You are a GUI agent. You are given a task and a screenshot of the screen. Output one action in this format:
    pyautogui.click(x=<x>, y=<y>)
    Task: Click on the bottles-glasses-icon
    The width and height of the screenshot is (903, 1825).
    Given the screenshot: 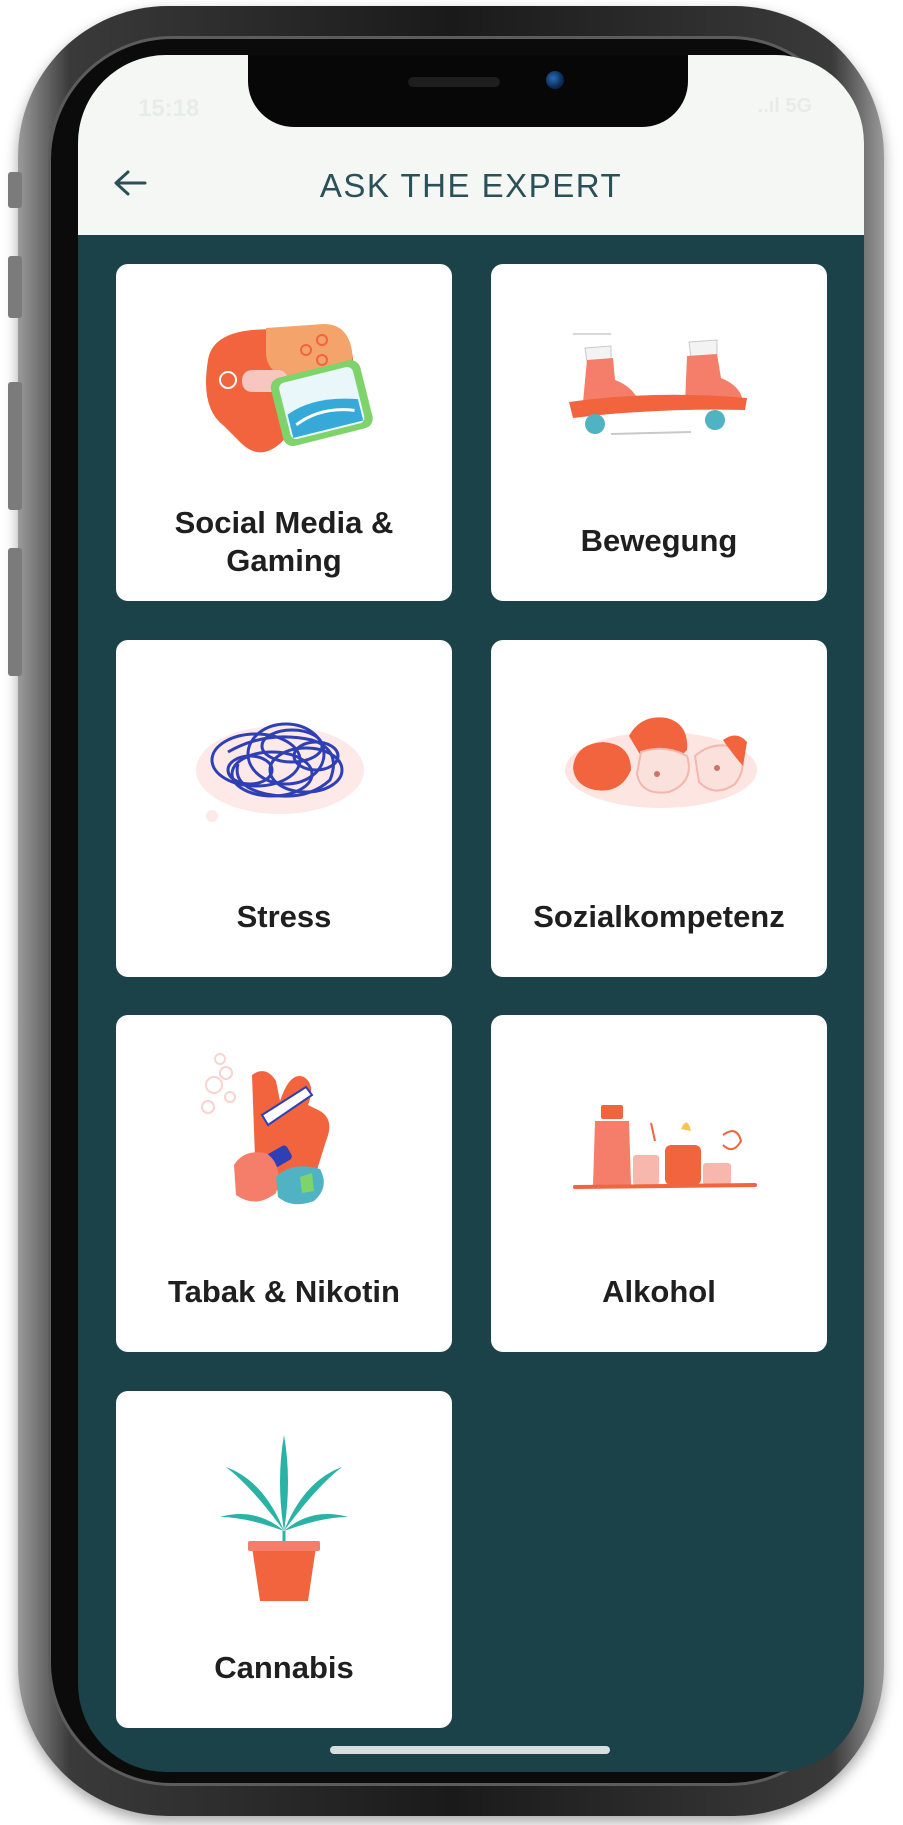 What is the action you would take?
    pyautogui.click(x=665, y=1147)
    